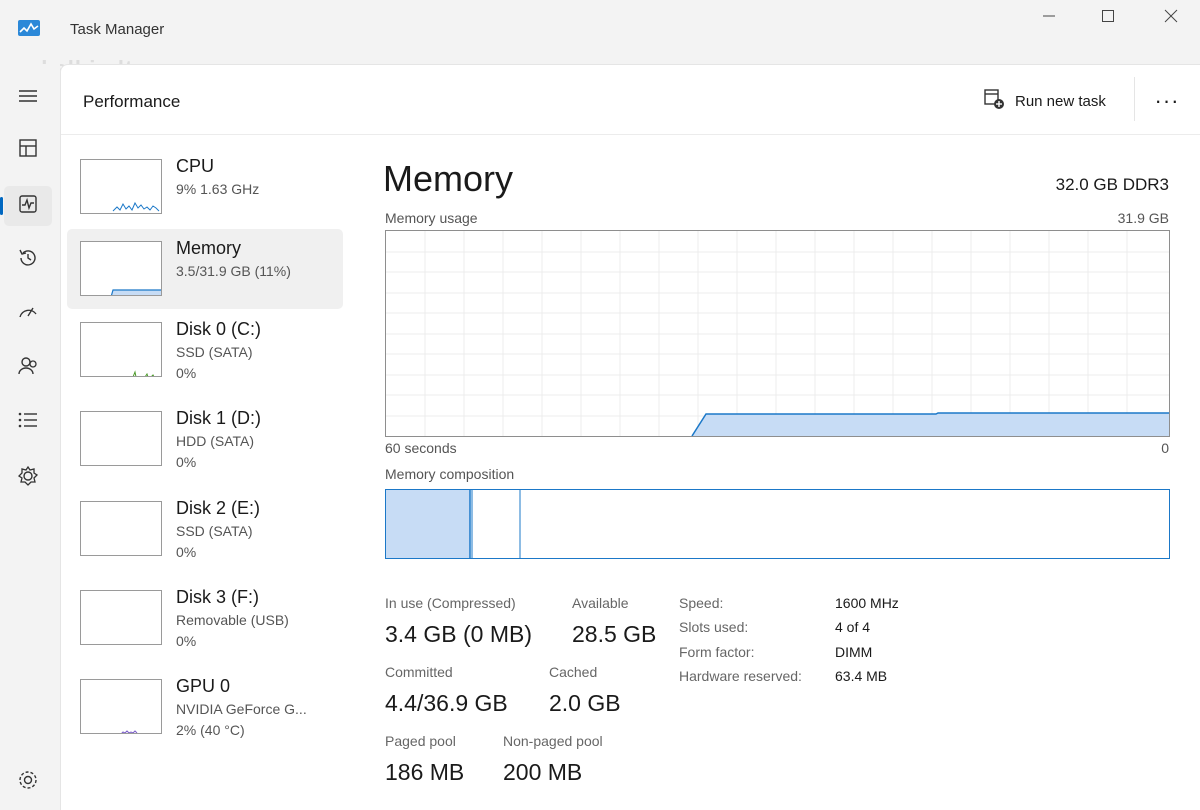 Image resolution: width=1200 pixels, height=810 pixels. Describe the element at coordinates (701, 603) in the screenshot. I see `speed-label: Speed:` at that location.